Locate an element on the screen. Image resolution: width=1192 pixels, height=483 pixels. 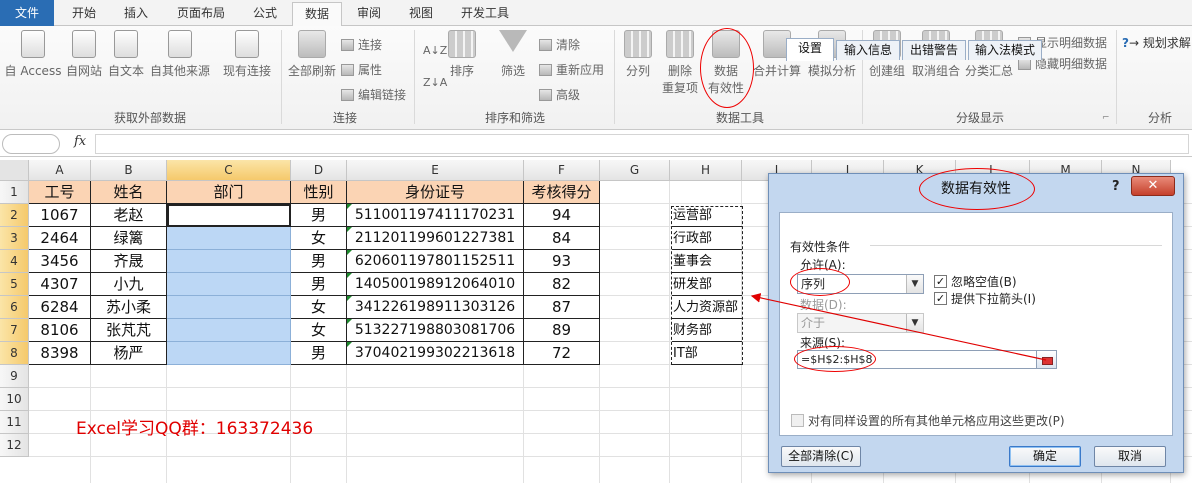
name-box is located at coordinates (31, 144).